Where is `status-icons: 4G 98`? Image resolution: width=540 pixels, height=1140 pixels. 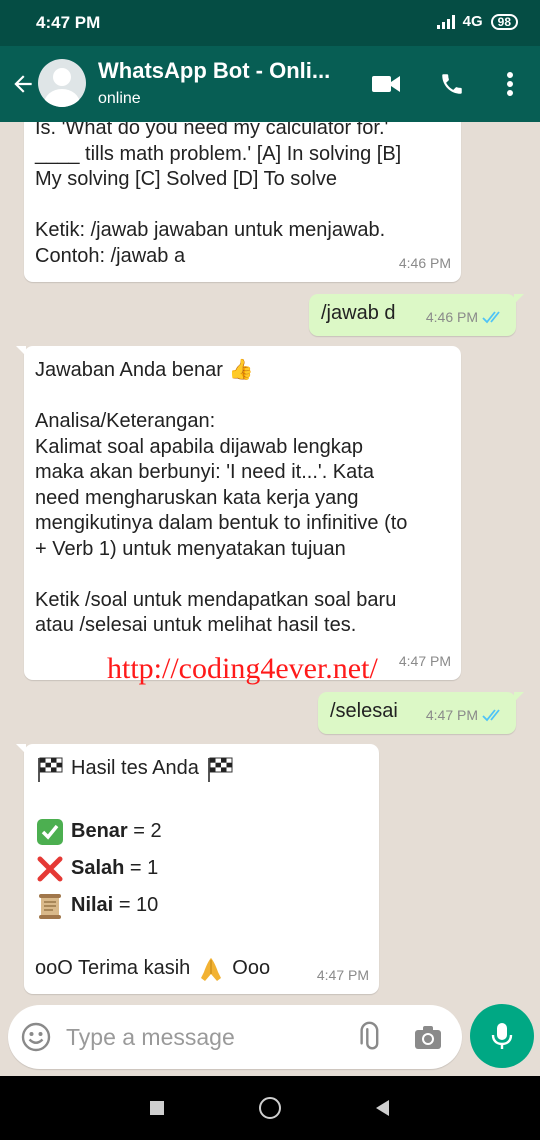
status-icons: 4G 98 is located at coordinates (477, 21).